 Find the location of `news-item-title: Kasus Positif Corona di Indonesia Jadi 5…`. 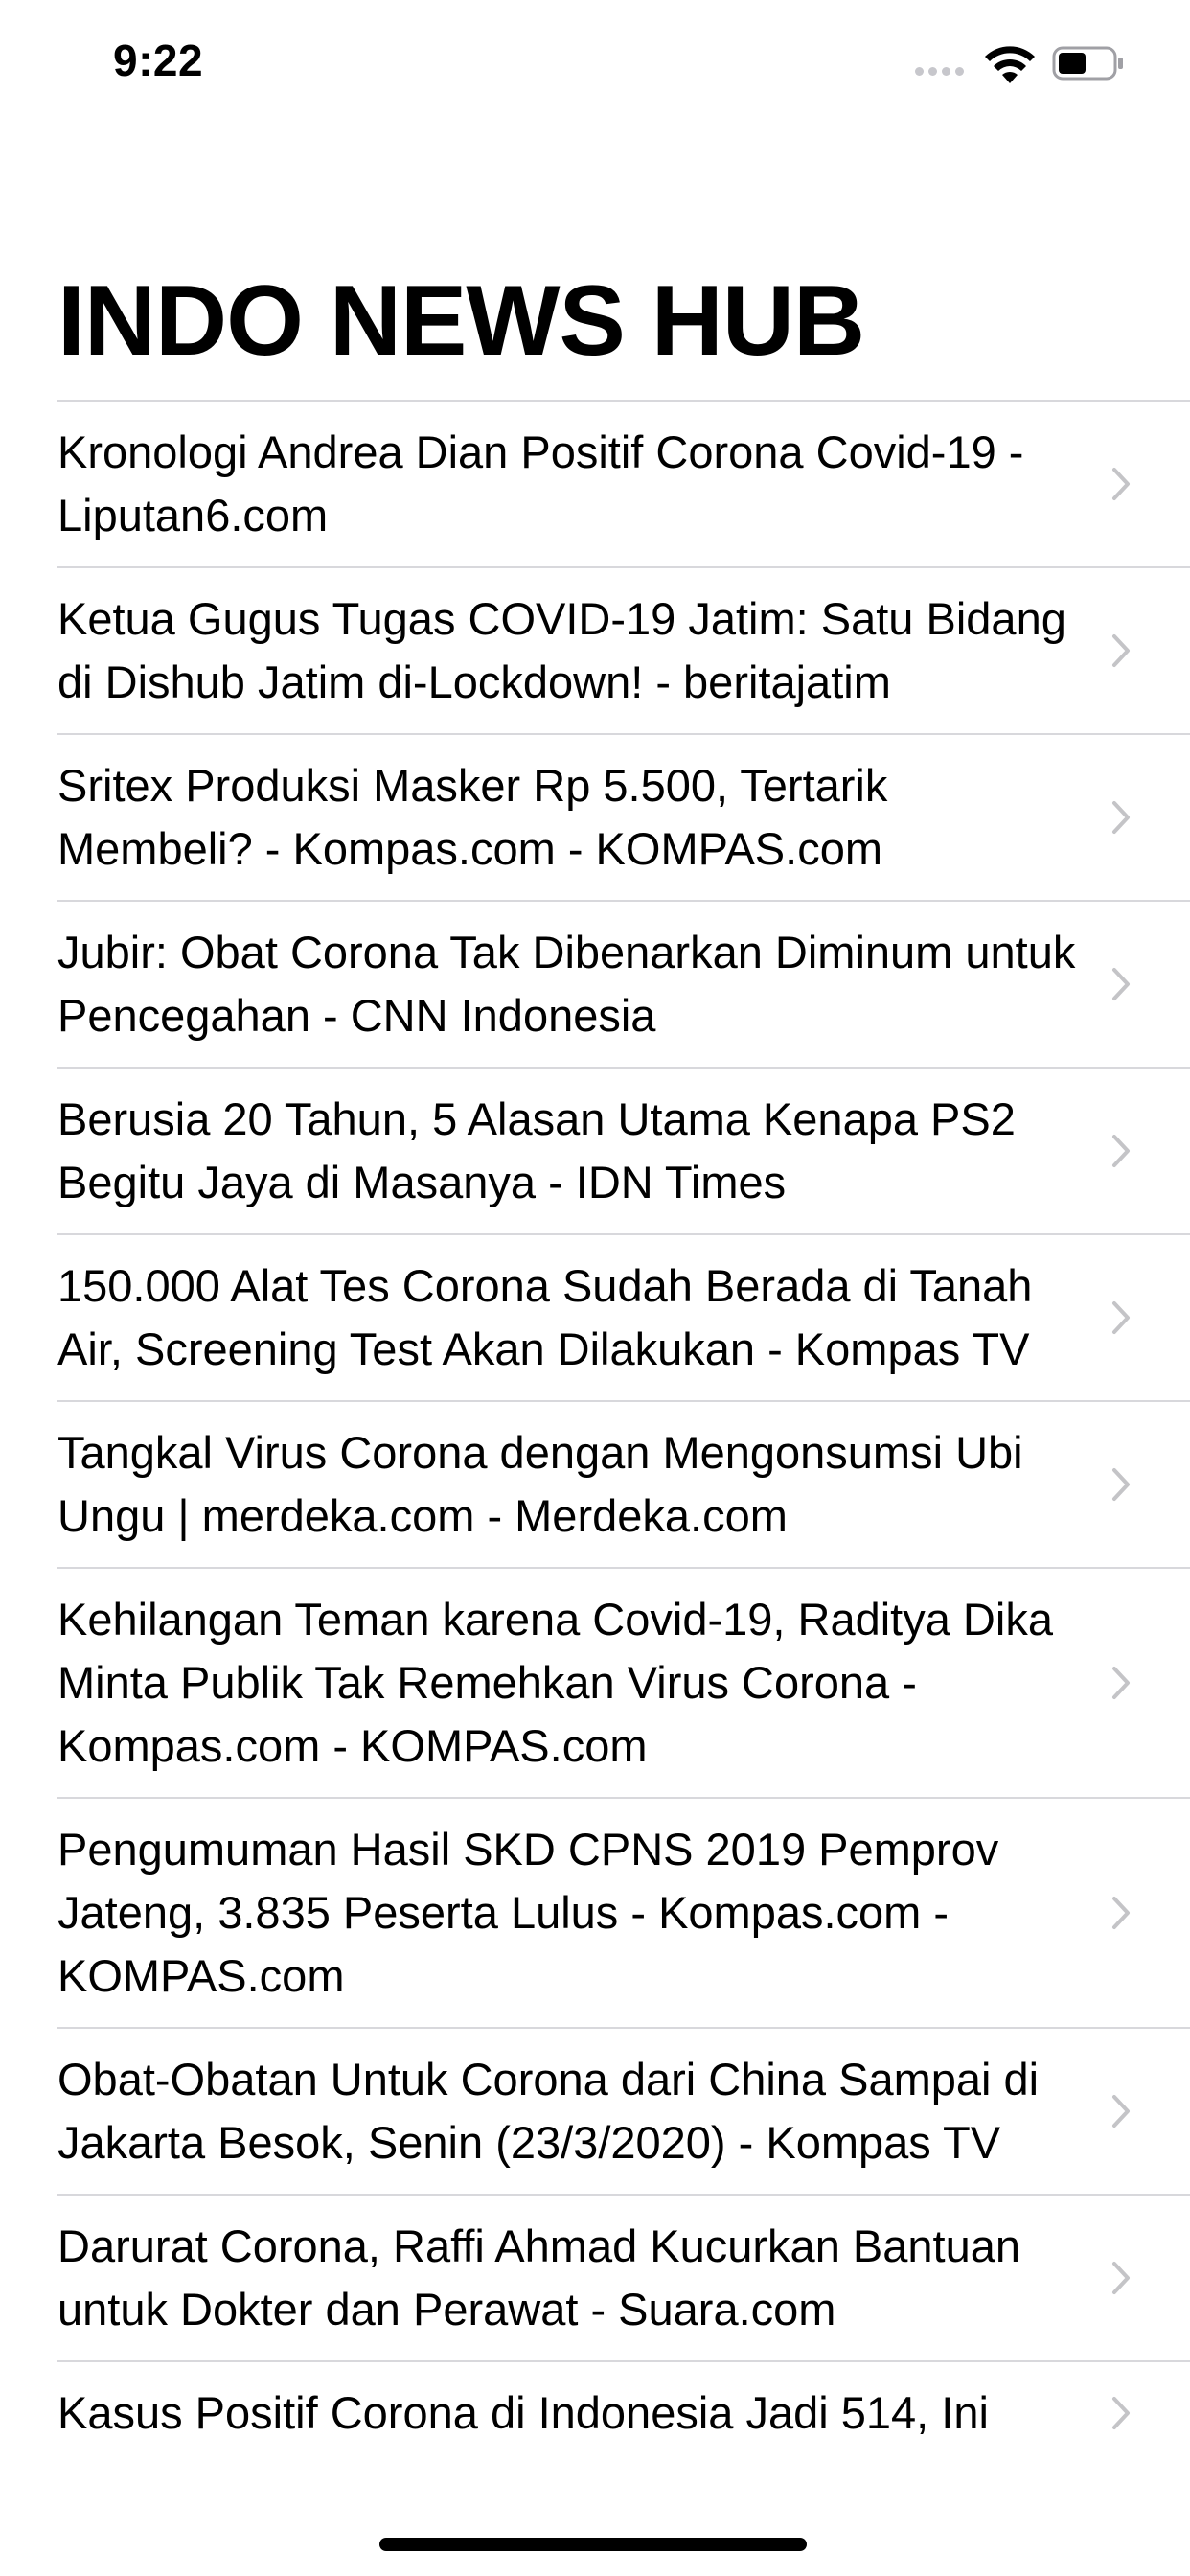

news-item-title: Kasus Positif Corona di Indonesia Jadi 5… is located at coordinates (523, 2412).